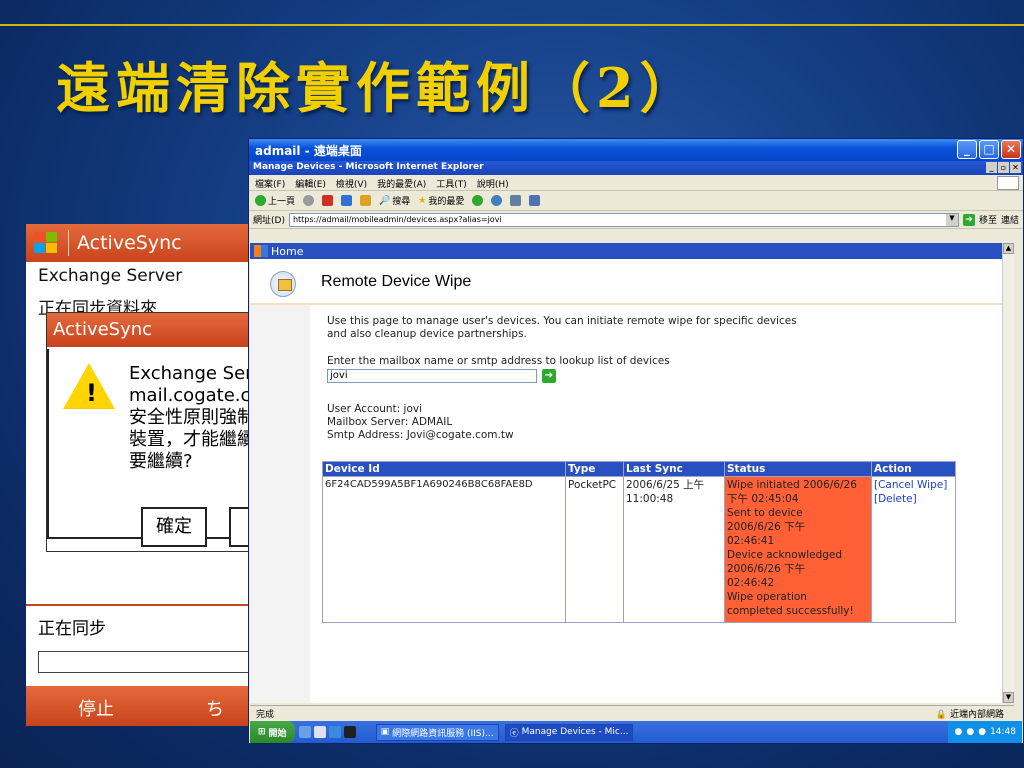 Image resolution: width=1024 pixels, height=768 pixels. What do you see at coordinates (432, 376) in the screenshot?
I see `mailbox-lookup-input: jovi` at bounding box center [432, 376].